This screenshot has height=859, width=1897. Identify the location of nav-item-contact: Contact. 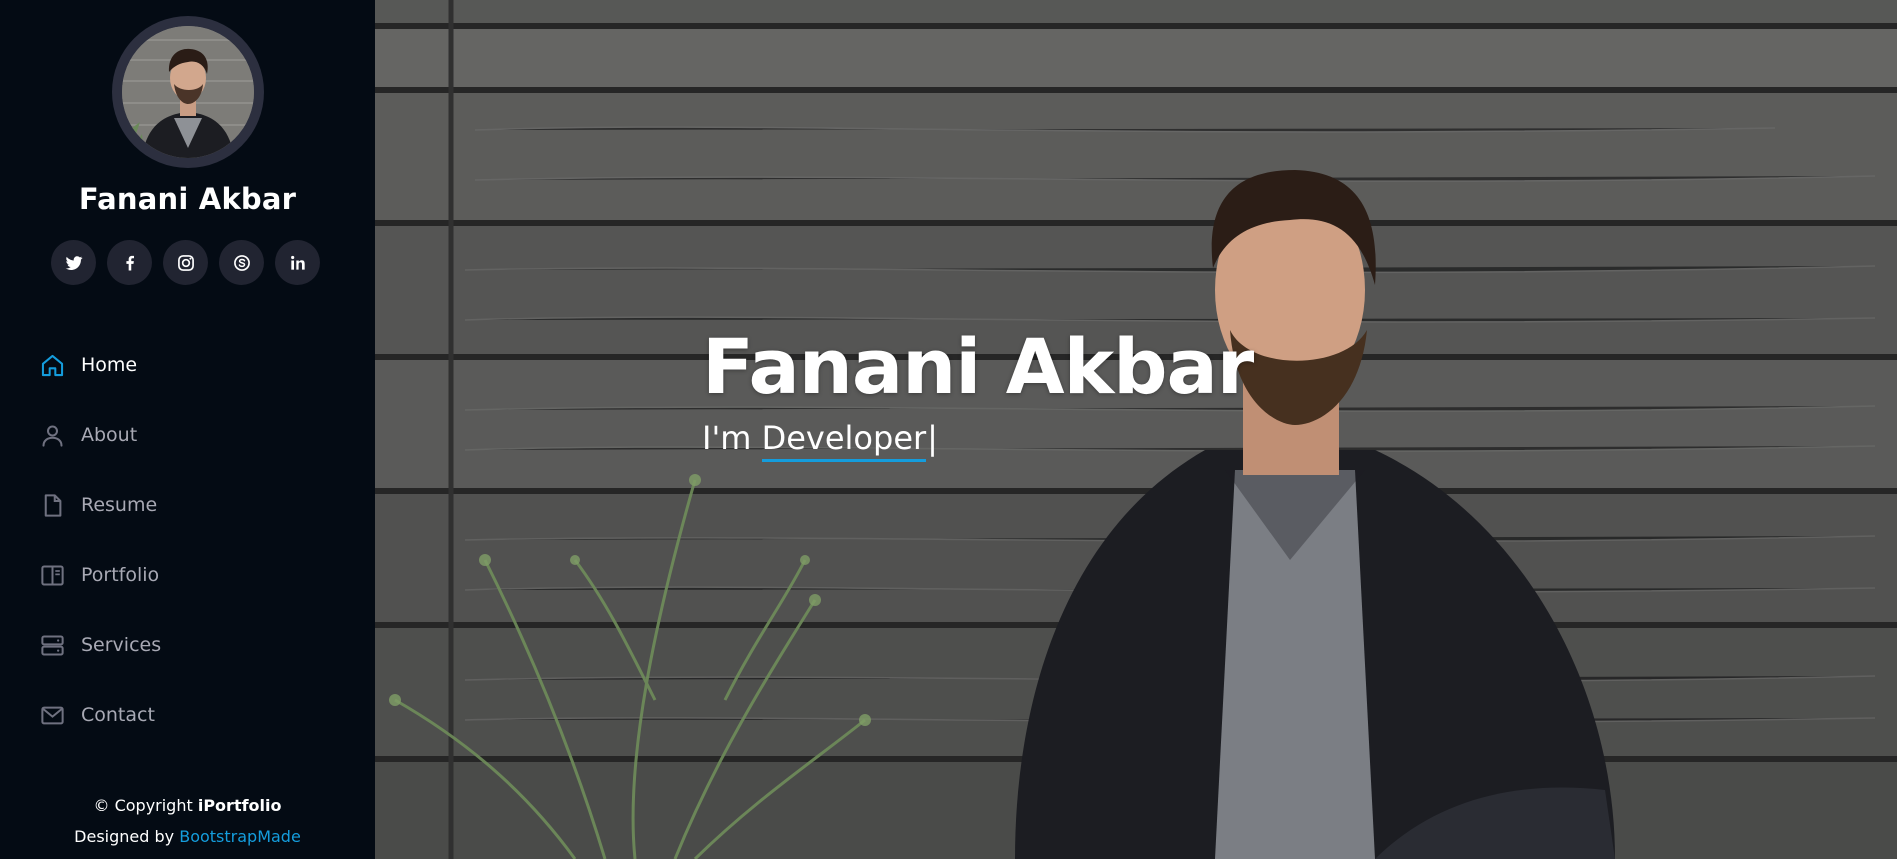
(99, 715).